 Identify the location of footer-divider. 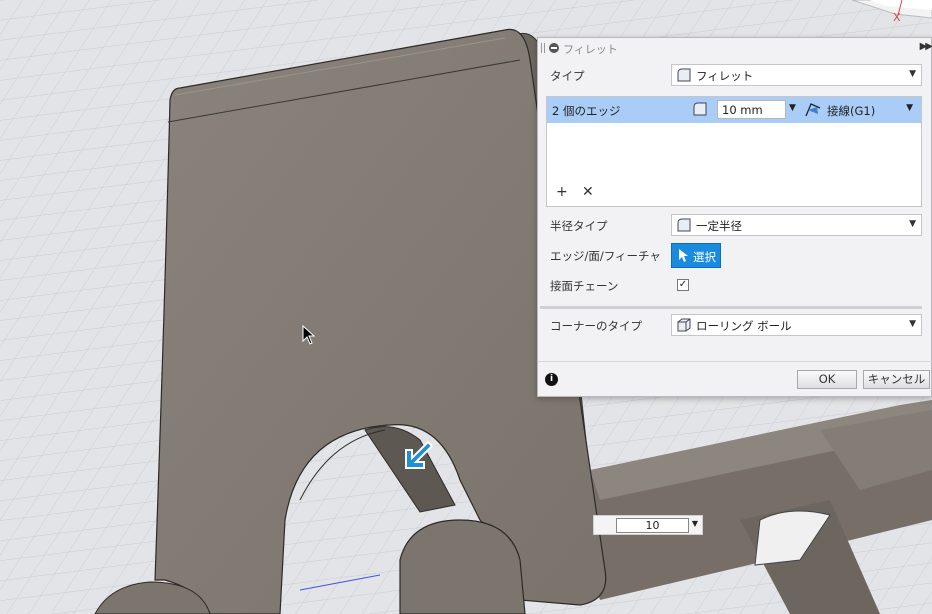
(735, 361).